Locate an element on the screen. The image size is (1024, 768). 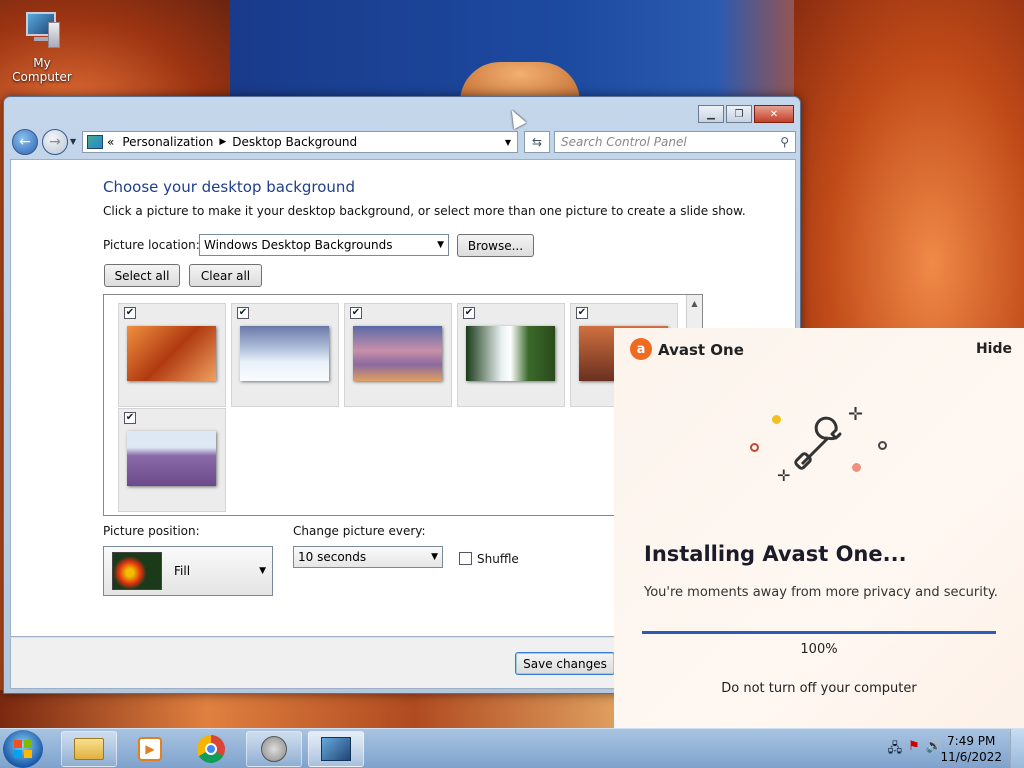
show-desktop-button is located at coordinates (1017, 748).